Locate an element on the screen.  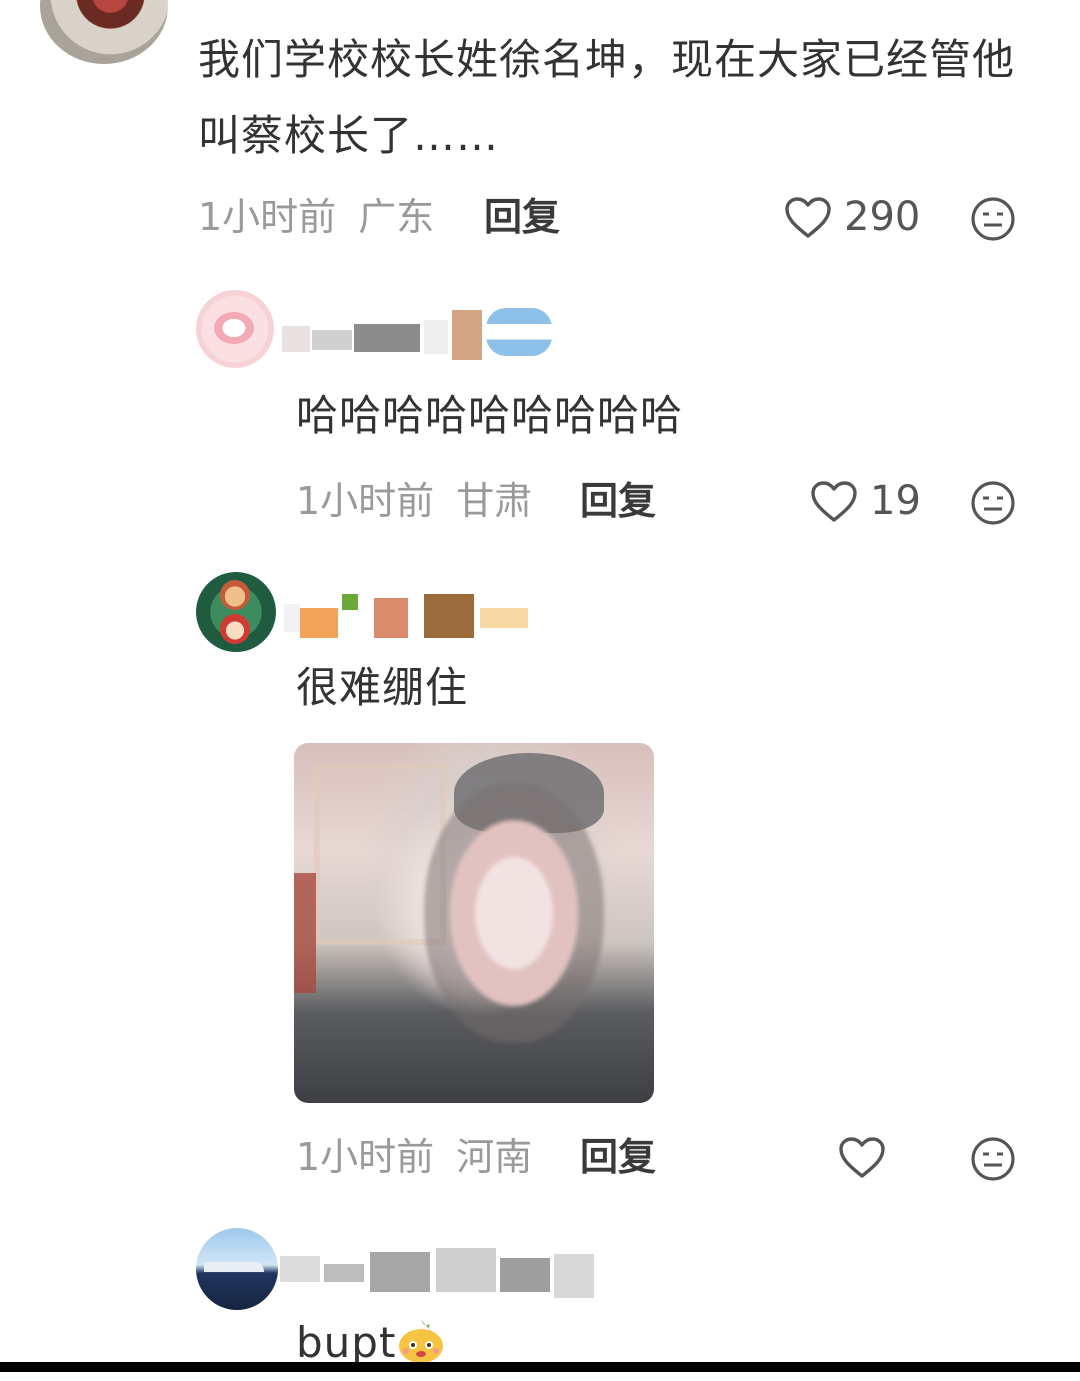
like-count: 290 is located at coordinates (882, 217).